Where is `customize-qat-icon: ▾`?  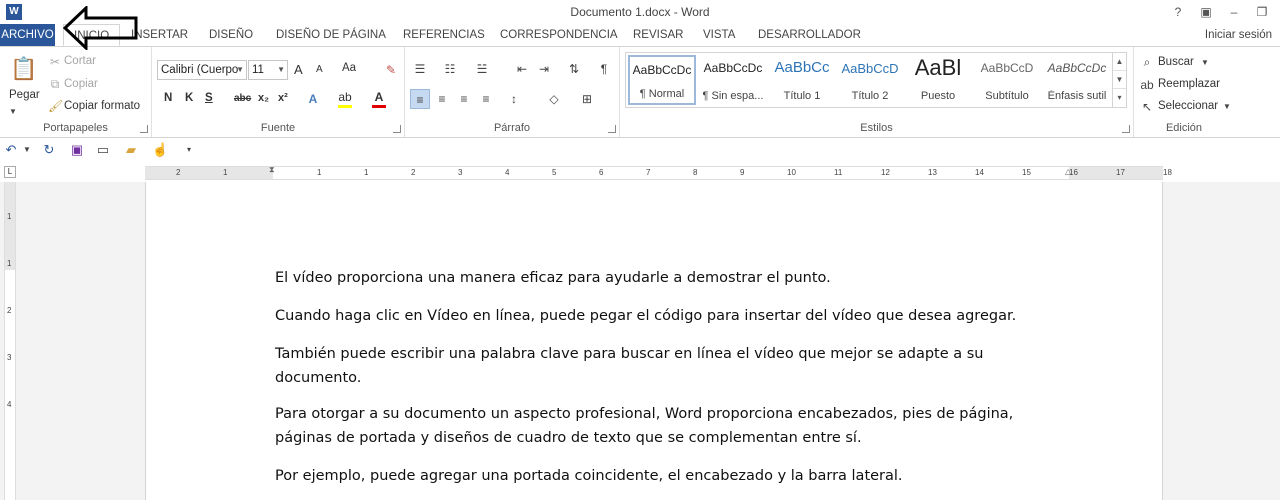 customize-qat-icon: ▾ is located at coordinates (189, 150).